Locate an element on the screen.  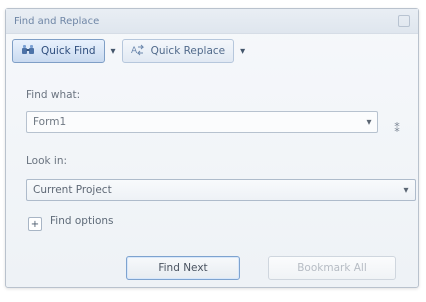
look-in-label: Look in: is located at coordinates (47, 161).